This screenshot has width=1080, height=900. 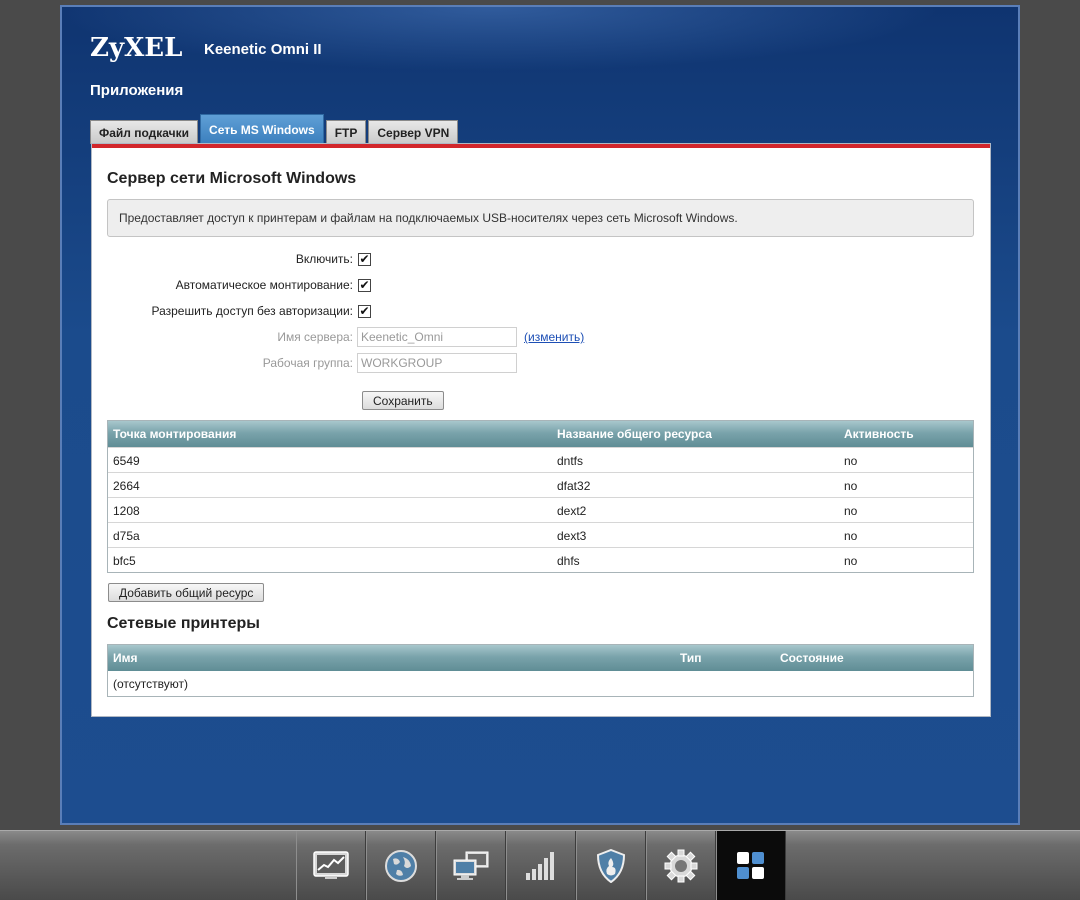 What do you see at coordinates (413, 132) in the screenshot?
I see `tab-vpn-server: Сервер VPN` at bounding box center [413, 132].